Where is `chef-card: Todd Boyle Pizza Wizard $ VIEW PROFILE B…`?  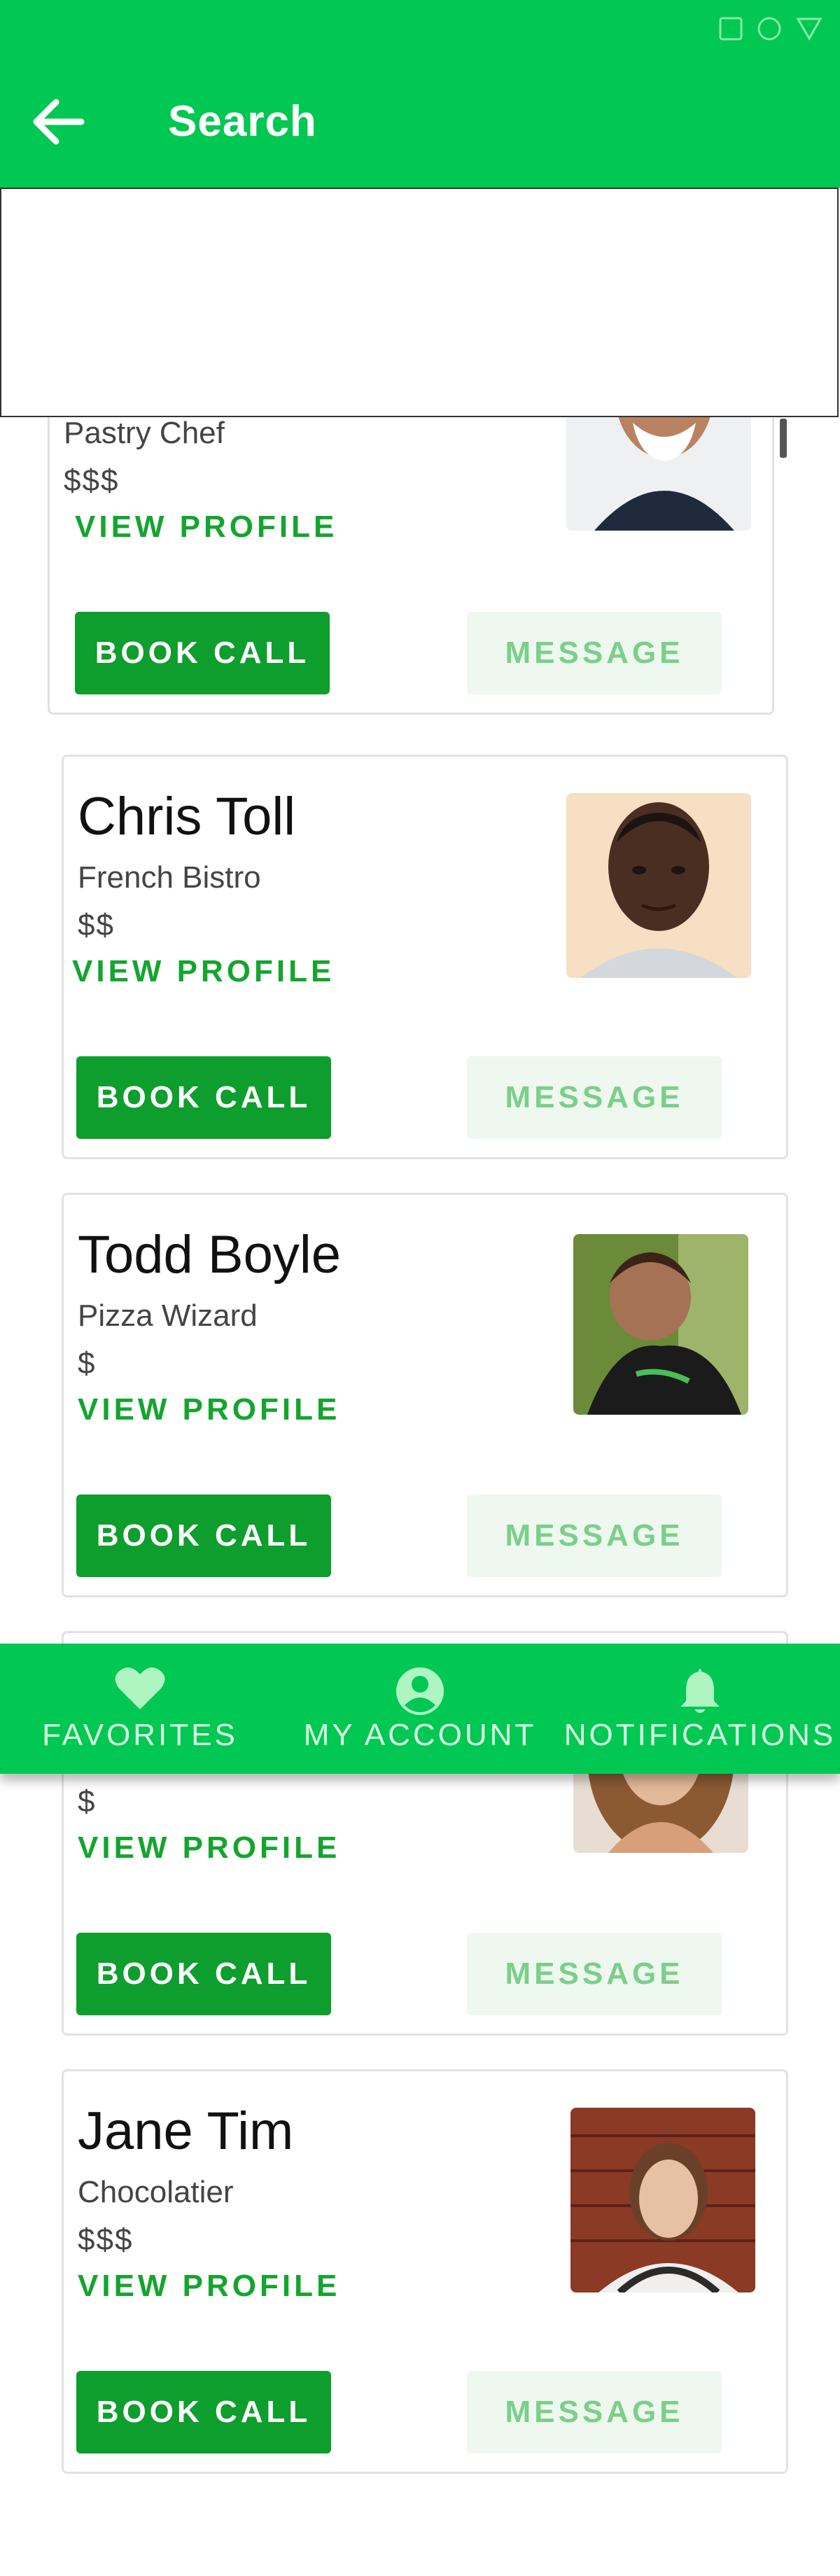
chef-card: Todd Boyle Pizza Wizard $ VIEW PROFILE B… is located at coordinates (425, 1395).